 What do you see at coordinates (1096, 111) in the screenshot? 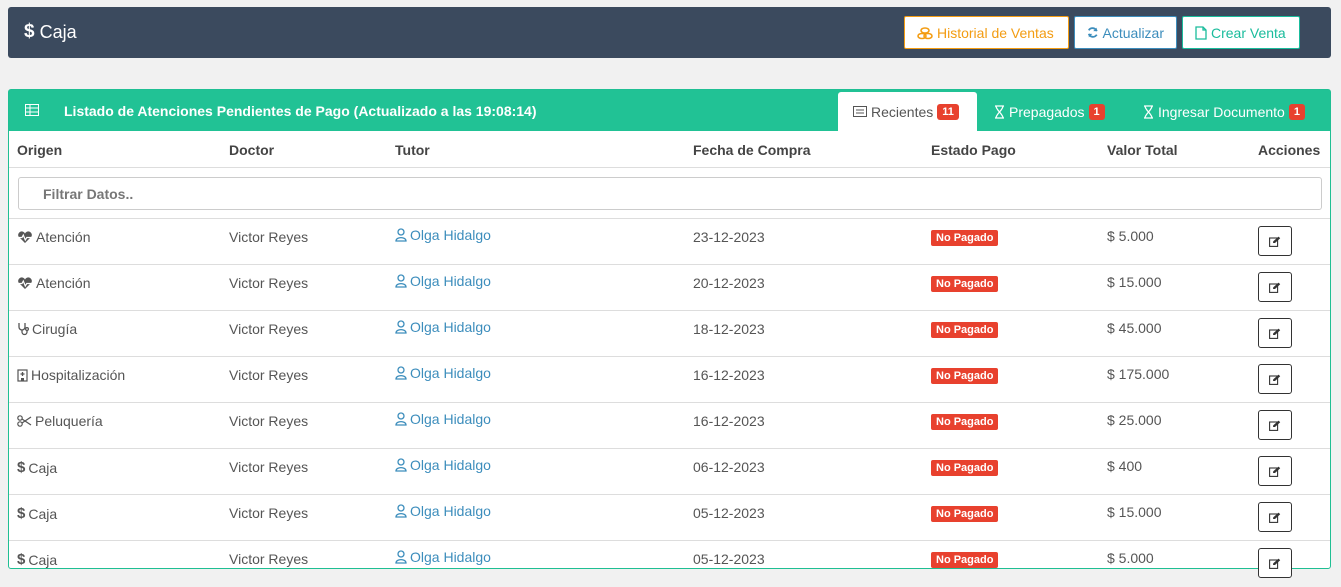
I see `tab-prepagados-count: 1` at bounding box center [1096, 111].